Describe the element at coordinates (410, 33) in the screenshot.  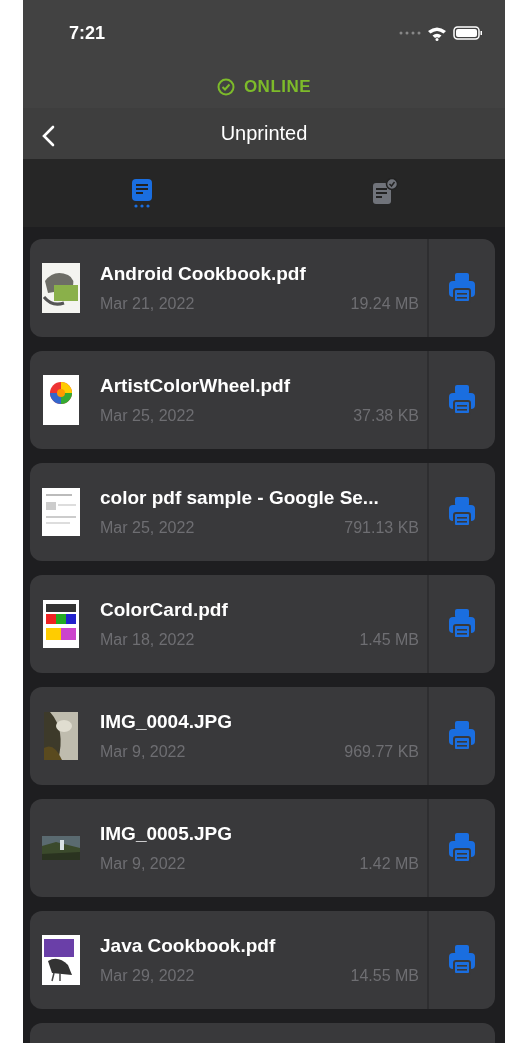
I see `signal-icon` at that location.